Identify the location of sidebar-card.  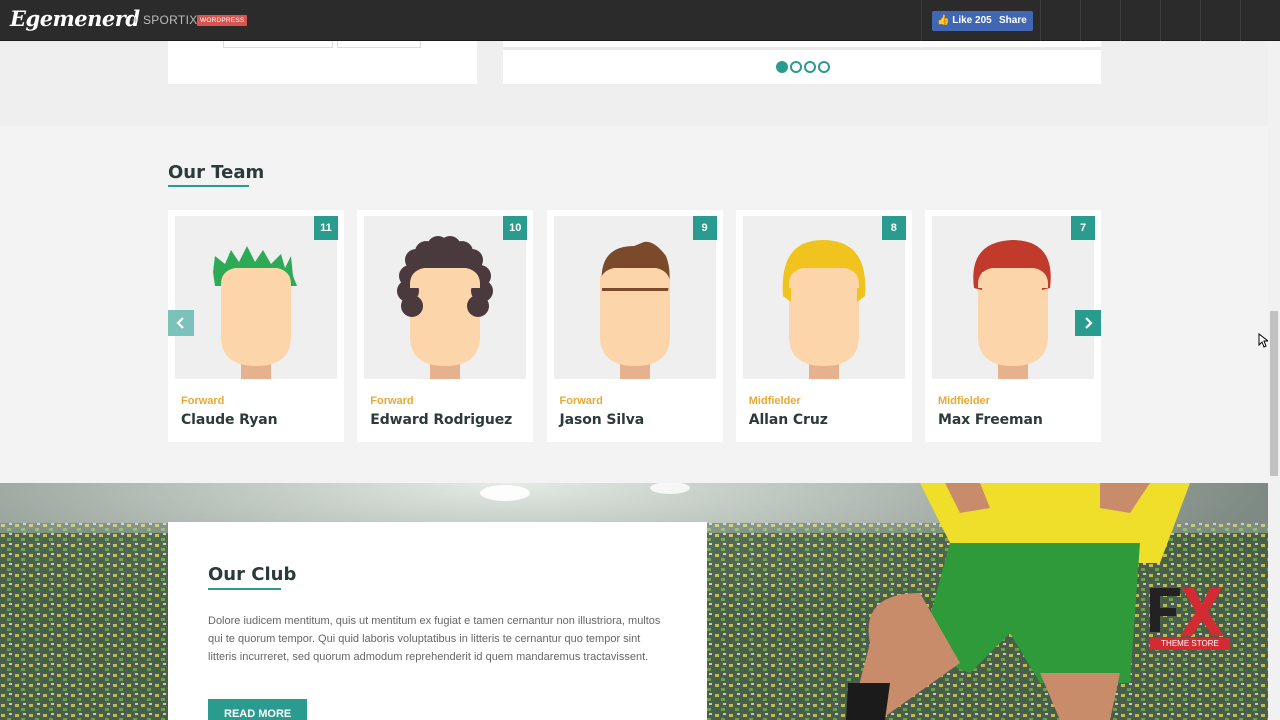
(322, 62).